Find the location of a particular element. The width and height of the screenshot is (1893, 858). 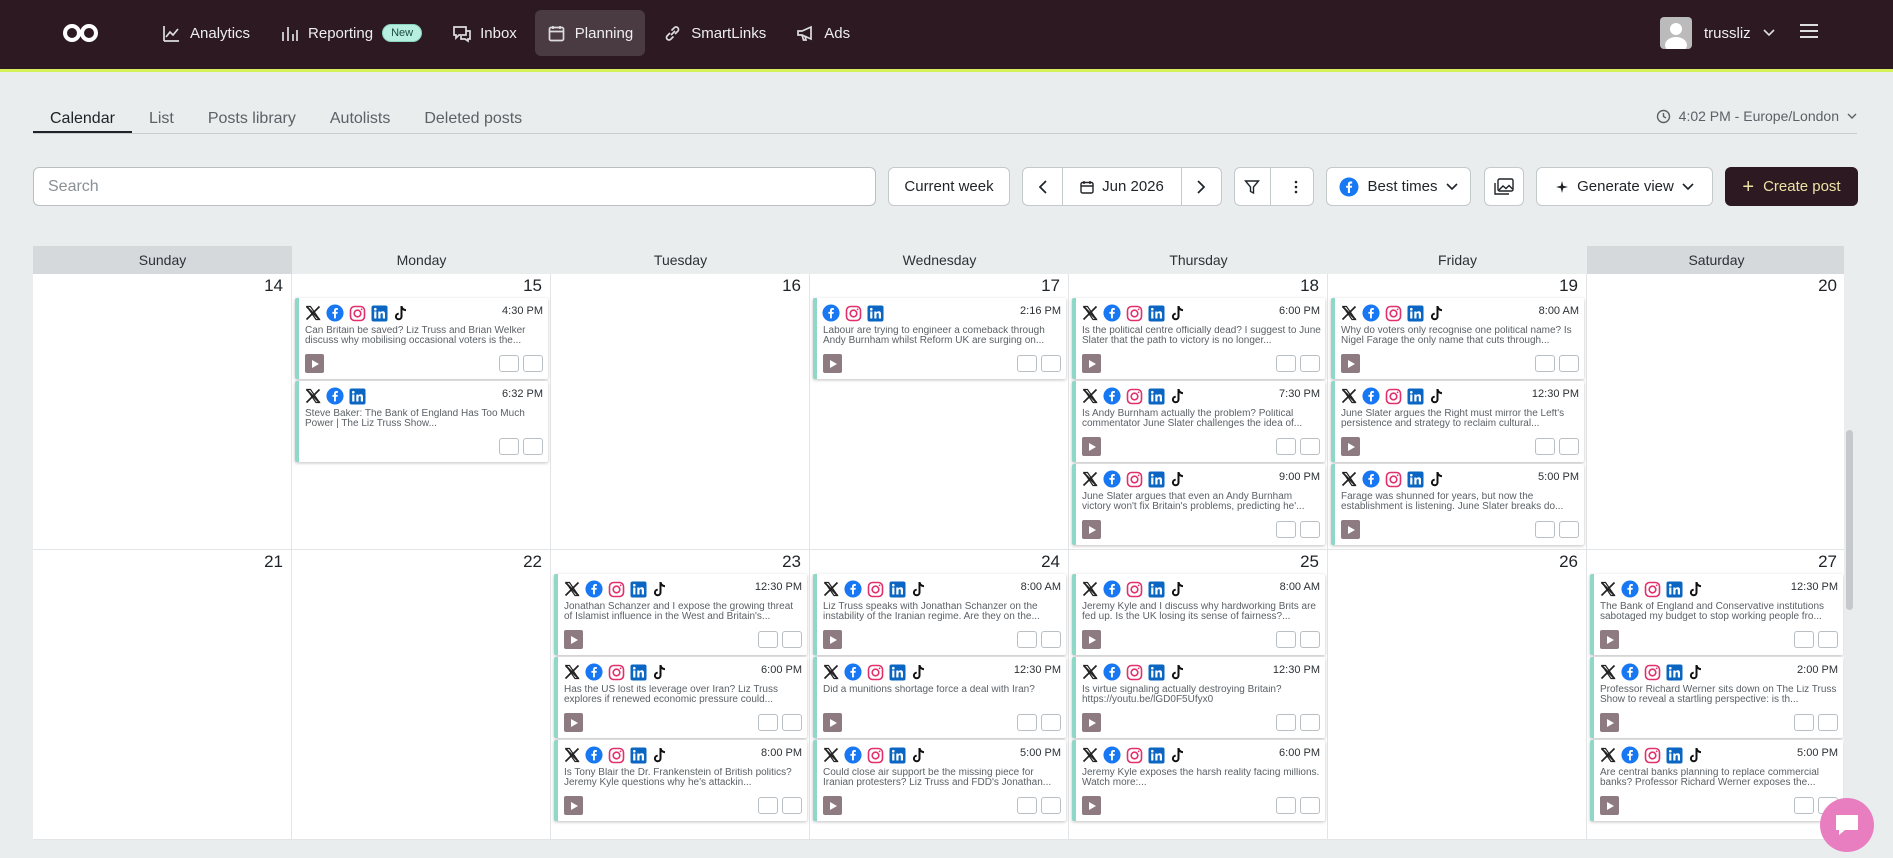

user-menu: trussliz is located at coordinates (1717, 33).